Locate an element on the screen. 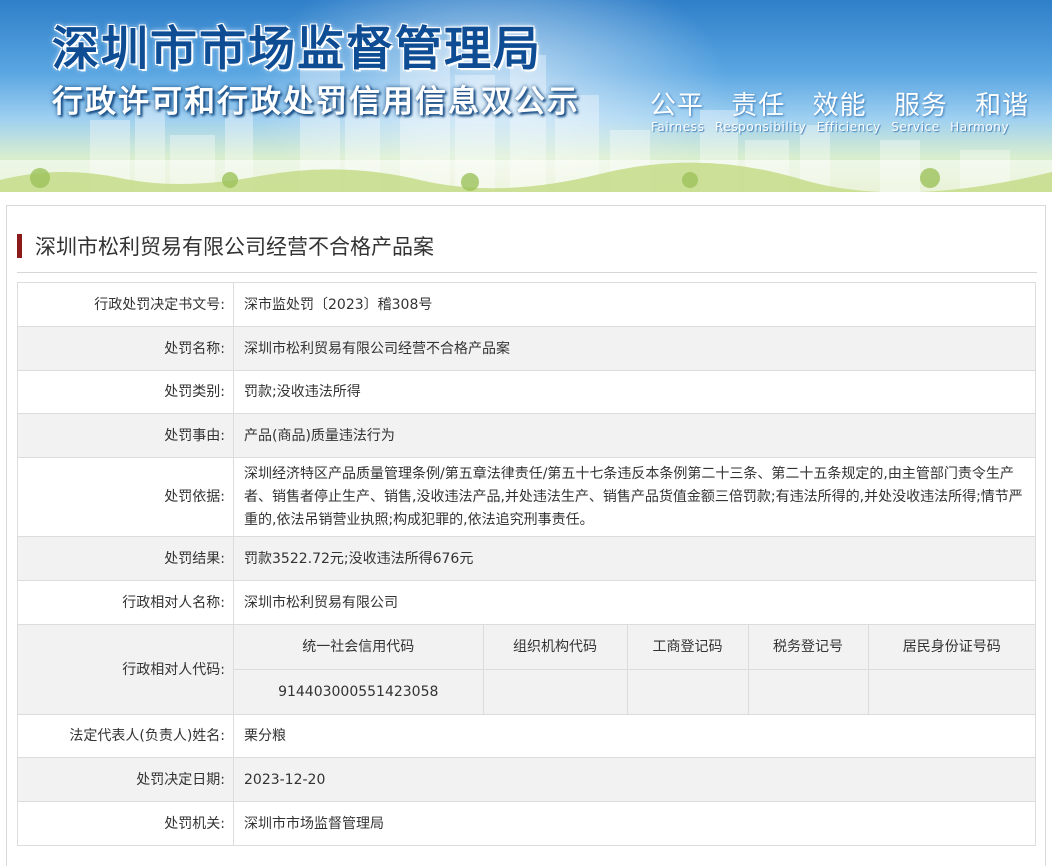 This screenshot has height=866, width=1052. penalty-category-value: 罚款;没收违法所得 is located at coordinates (634, 392).